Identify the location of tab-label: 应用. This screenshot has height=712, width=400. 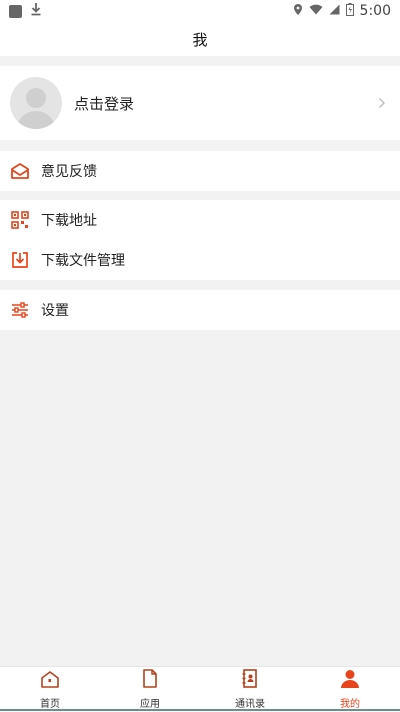
(150, 704).